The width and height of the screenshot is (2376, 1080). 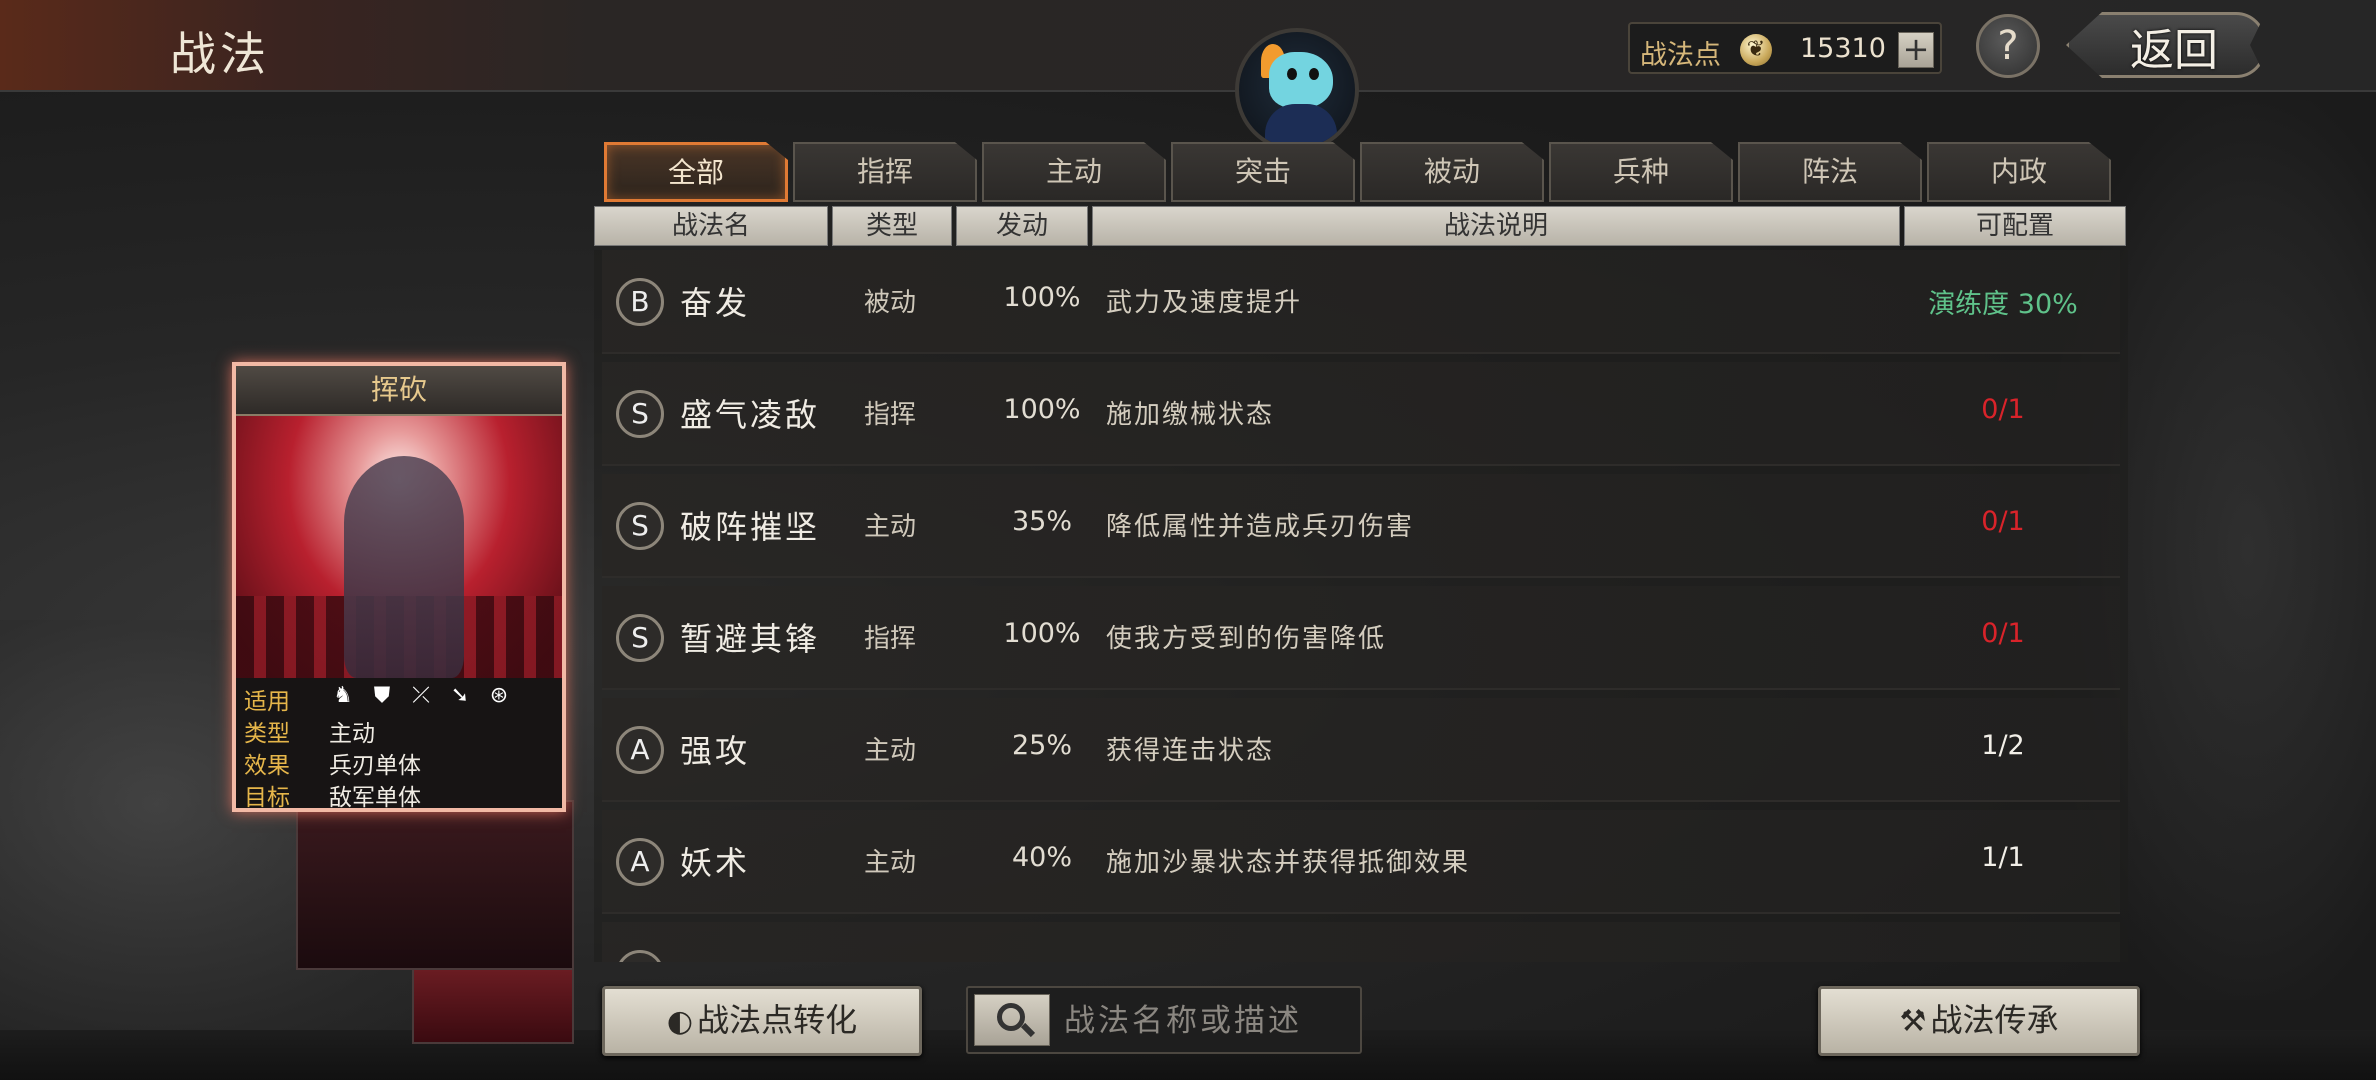 What do you see at coordinates (460, 695) in the screenshot?
I see `spear-icon: ➘` at bounding box center [460, 695].